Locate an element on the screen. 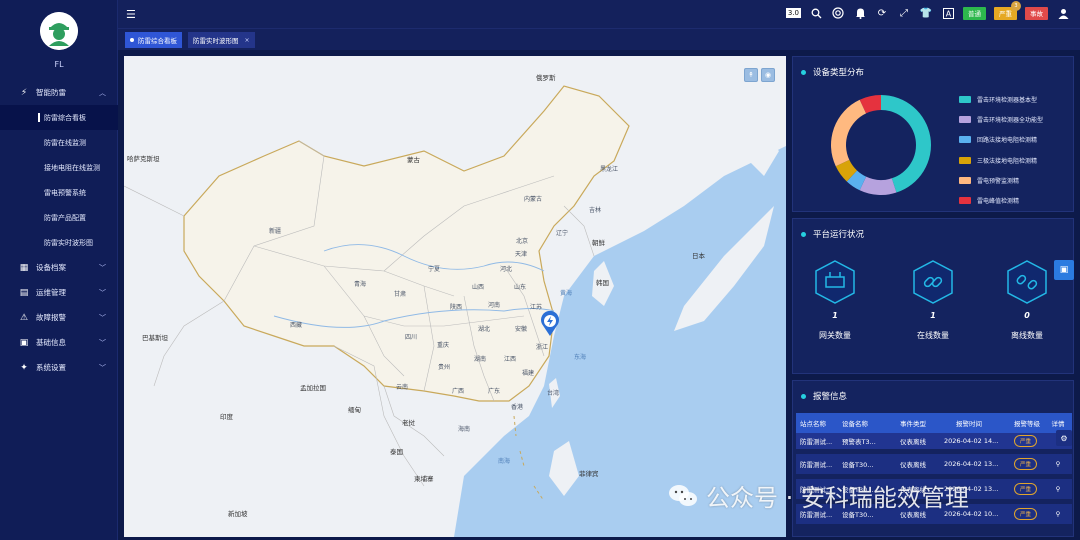  sidebar-item-label: 智能防雷 is located at coordinates (51, 92).